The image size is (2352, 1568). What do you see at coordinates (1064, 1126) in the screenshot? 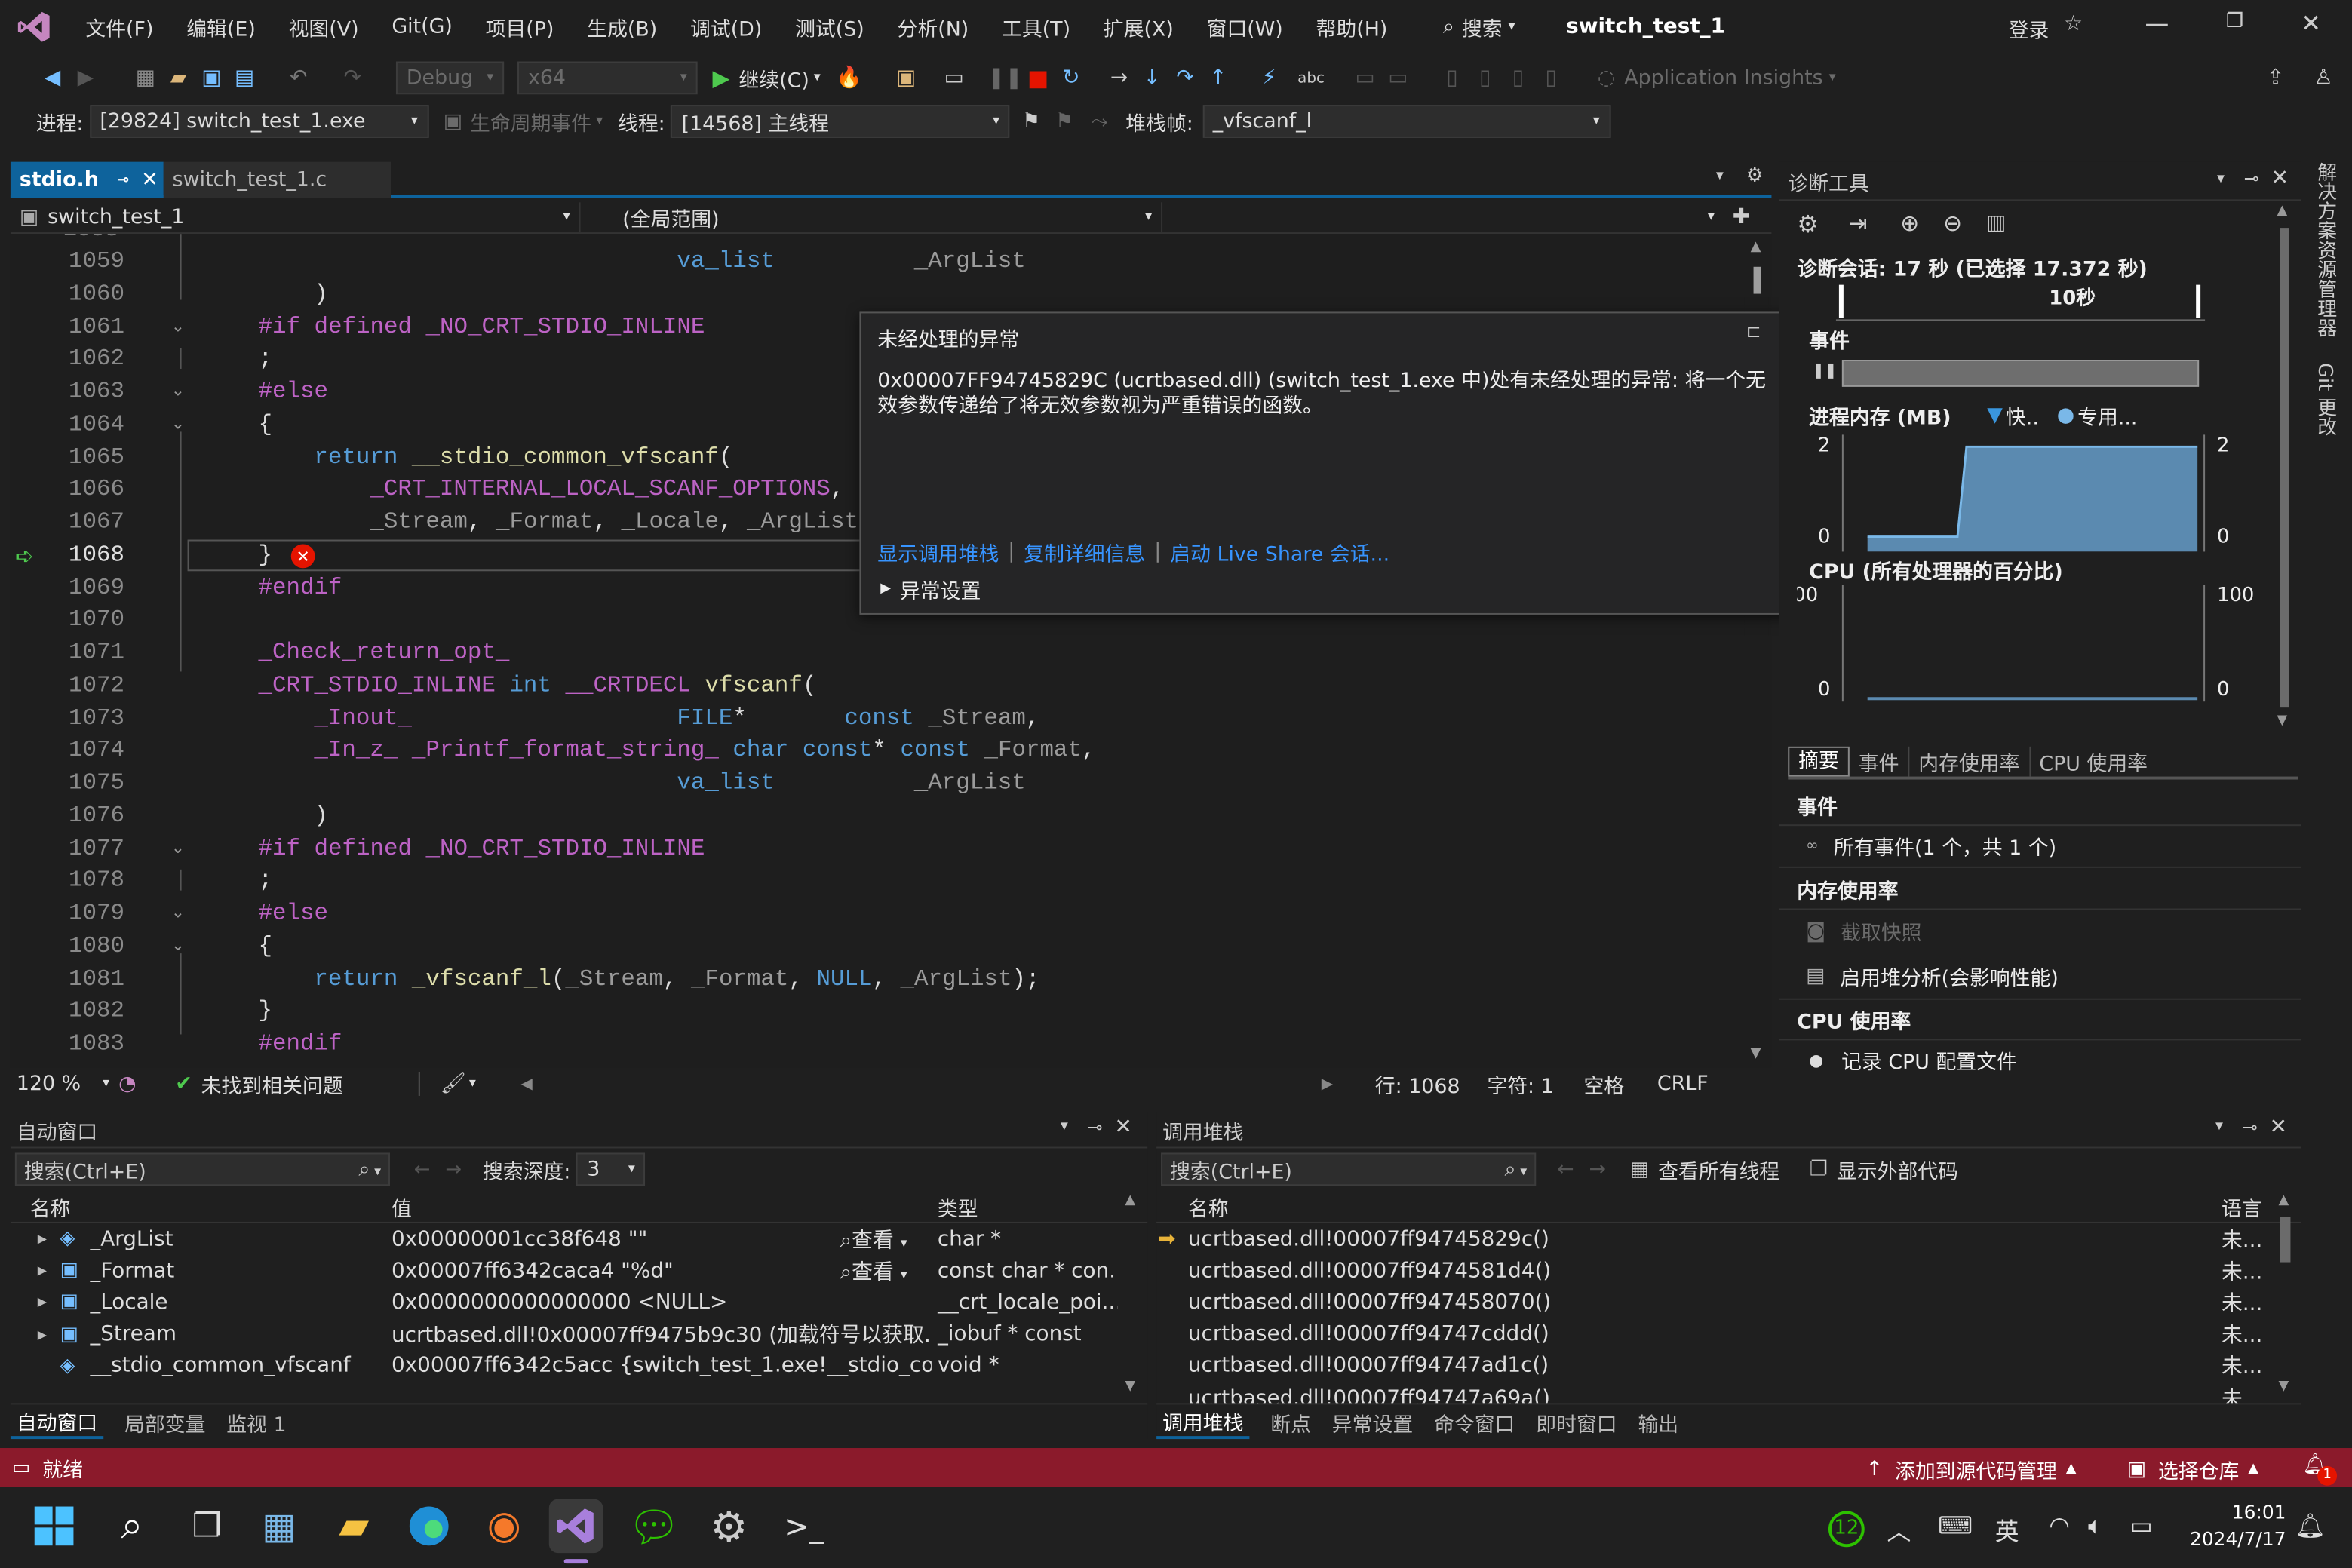
I see `panel-menu-icon: ▾` at bounding box center [1064, 1126].